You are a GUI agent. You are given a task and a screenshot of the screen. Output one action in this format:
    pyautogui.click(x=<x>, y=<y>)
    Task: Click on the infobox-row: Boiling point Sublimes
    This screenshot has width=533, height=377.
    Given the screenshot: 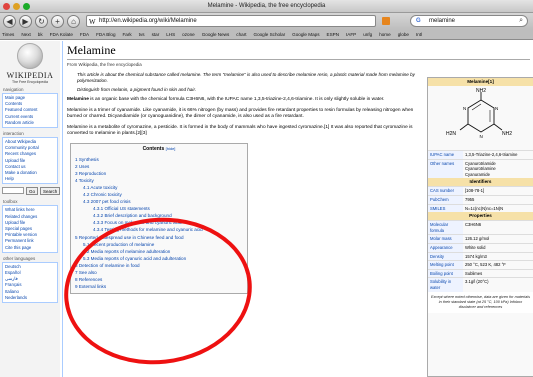 What is the action you would take?
    pyautogui.click(x=480, y=273)
    